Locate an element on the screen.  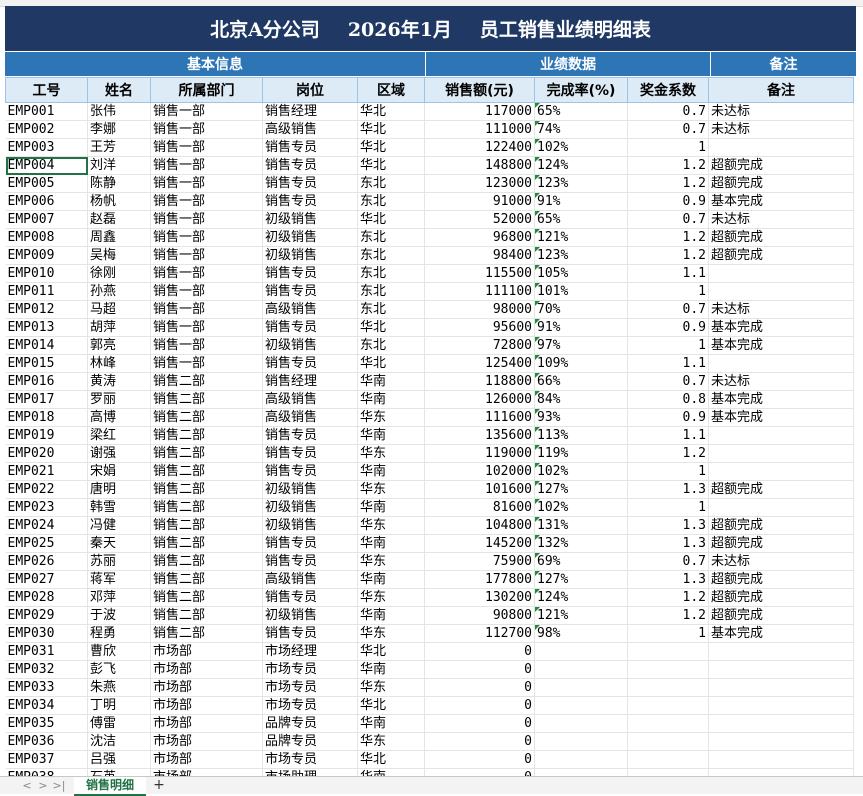
cell-region: 华北 is located at coordinates (391, 129).